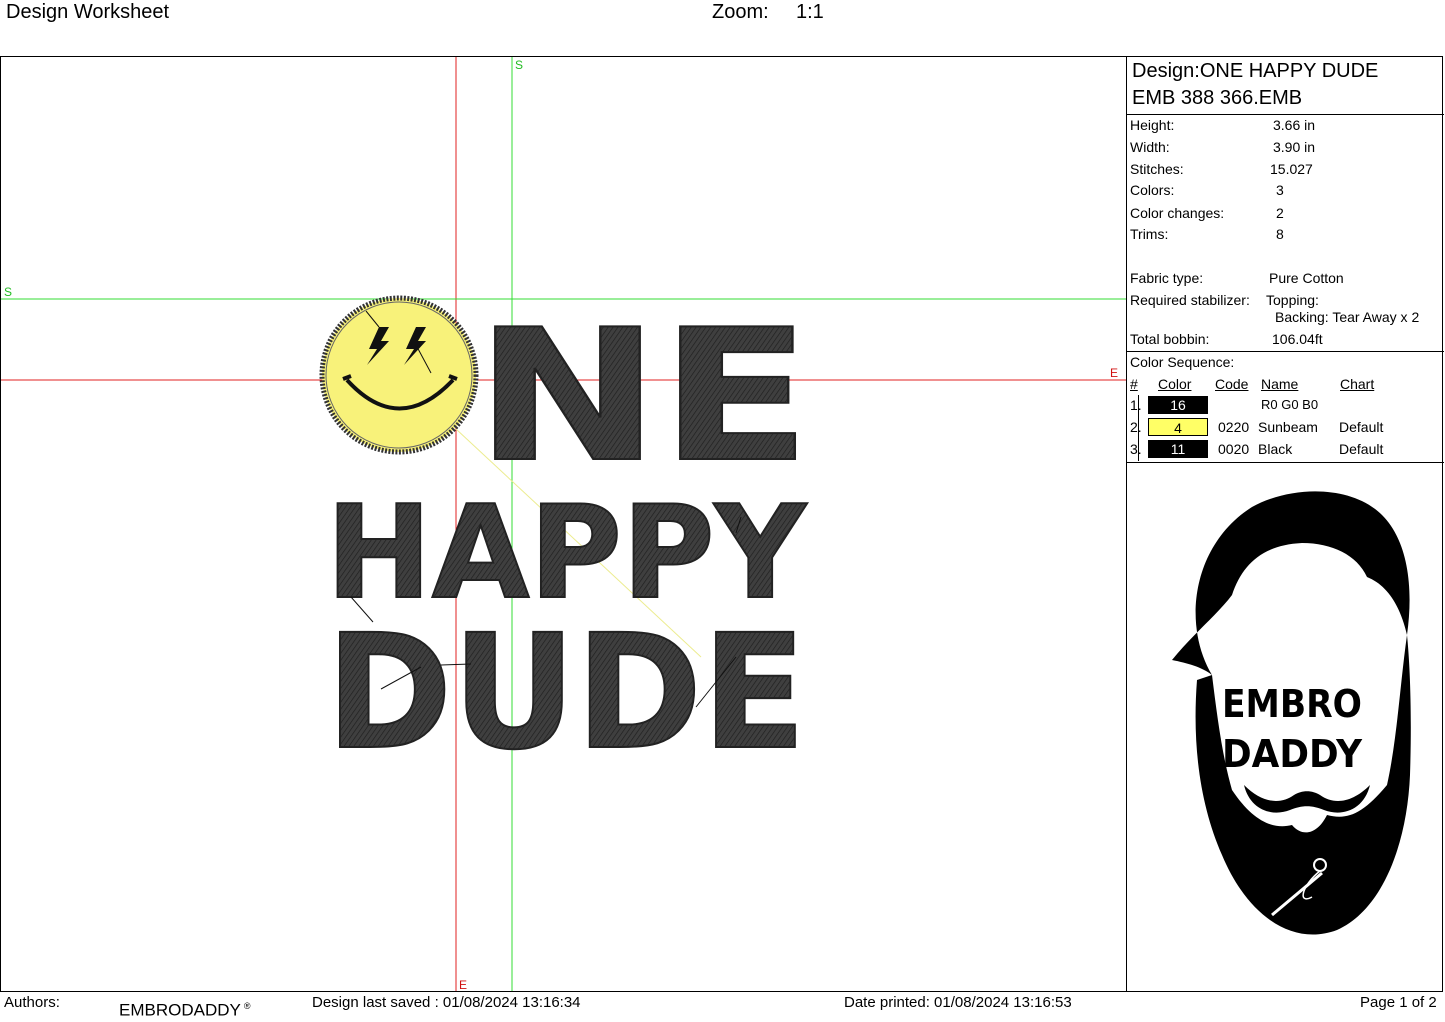 The height and width of the screenshot is (1022, 1445). What do you see at coordinates (1280, 384) in the screenshot?
I see `table-header-name: Name` at bounding box center [1280, 384].